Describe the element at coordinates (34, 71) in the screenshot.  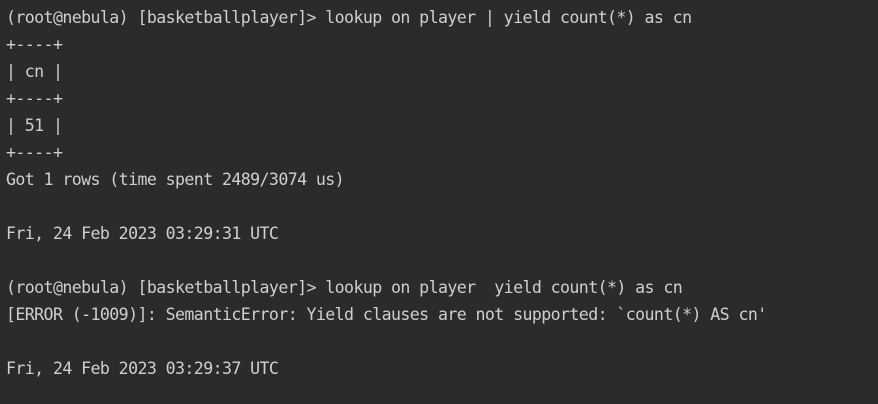
I see `table-header: | cn |` at that location.